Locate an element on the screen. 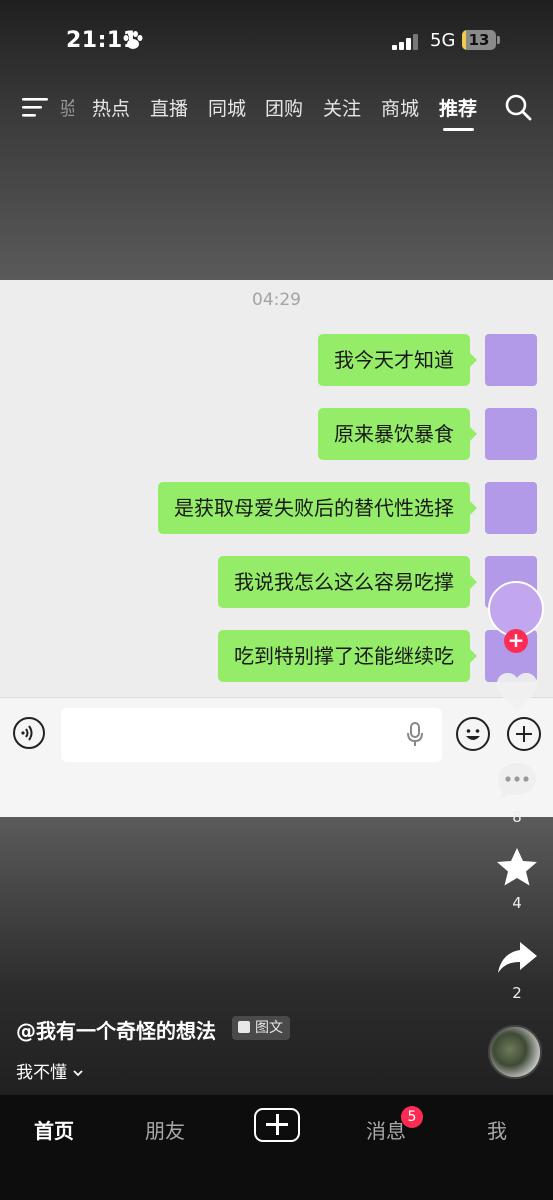 The width and height of the screenshot is (553, 1200). comment-button: 8 is located at coordinates (517, 793).